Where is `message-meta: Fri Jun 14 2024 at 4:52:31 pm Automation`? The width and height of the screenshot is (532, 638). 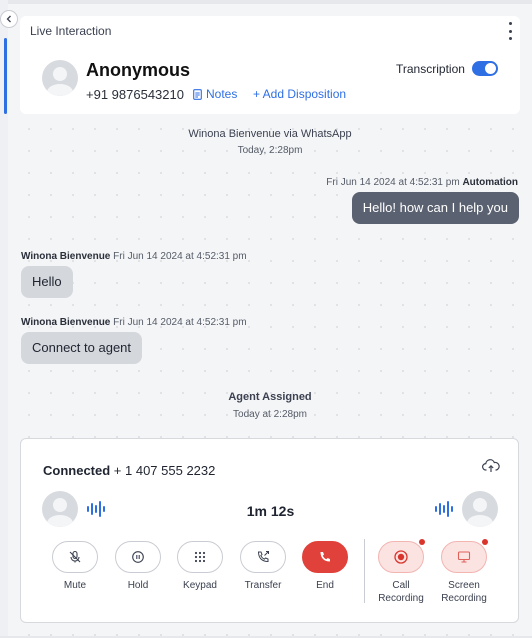 message-meta: Fri Jun 14 2024 at 4:52:31 pm Automation is located at coordinates (422, 182).